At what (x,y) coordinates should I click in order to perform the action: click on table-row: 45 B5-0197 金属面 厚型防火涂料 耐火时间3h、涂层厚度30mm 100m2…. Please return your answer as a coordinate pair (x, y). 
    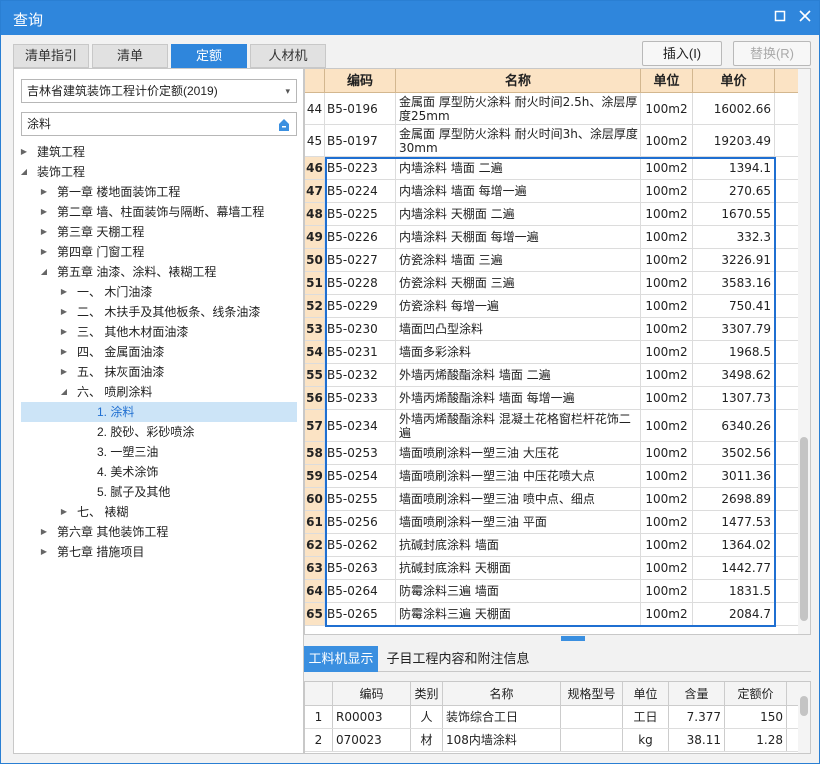
    Looking at the image, I should click on (552, 141).